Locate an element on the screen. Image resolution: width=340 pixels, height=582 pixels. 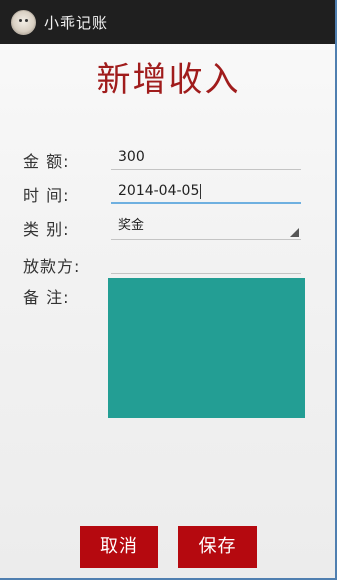
payer-input is located at coordinates (206, 262).